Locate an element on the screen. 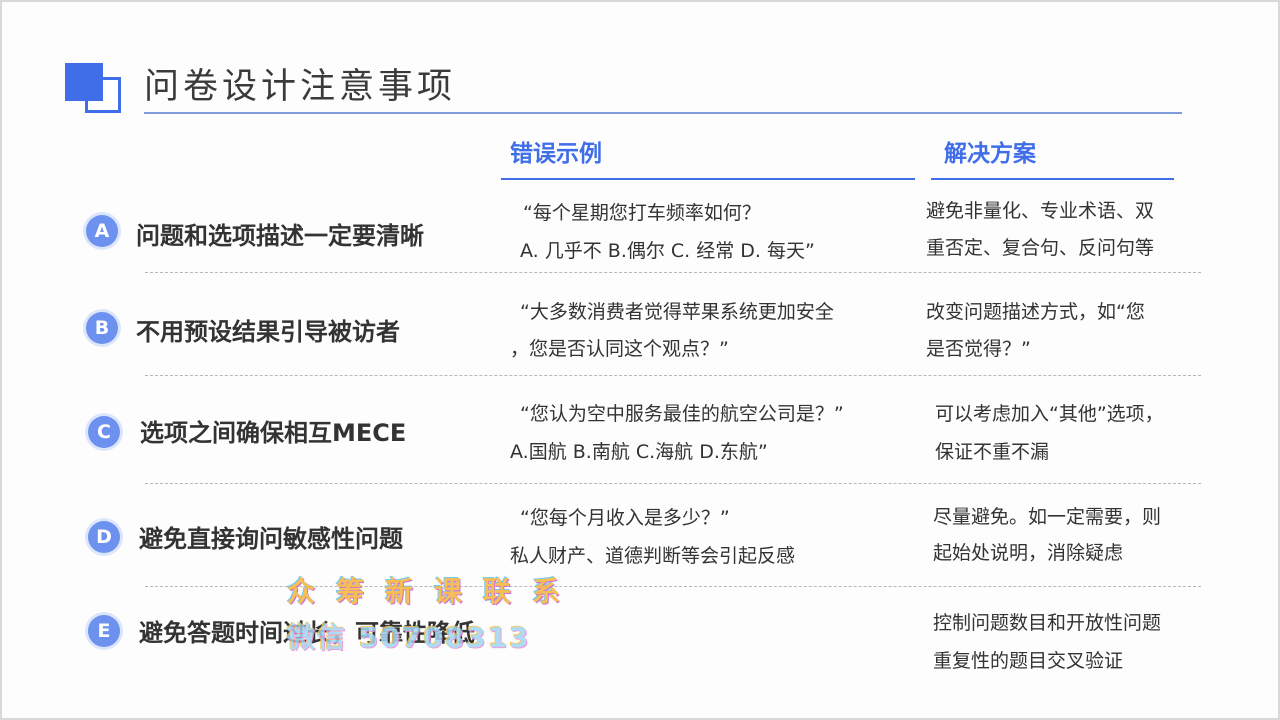 The height and width of the screenshot is (720, 1280). row-badge-e: E is located at coordinates (104, 631).